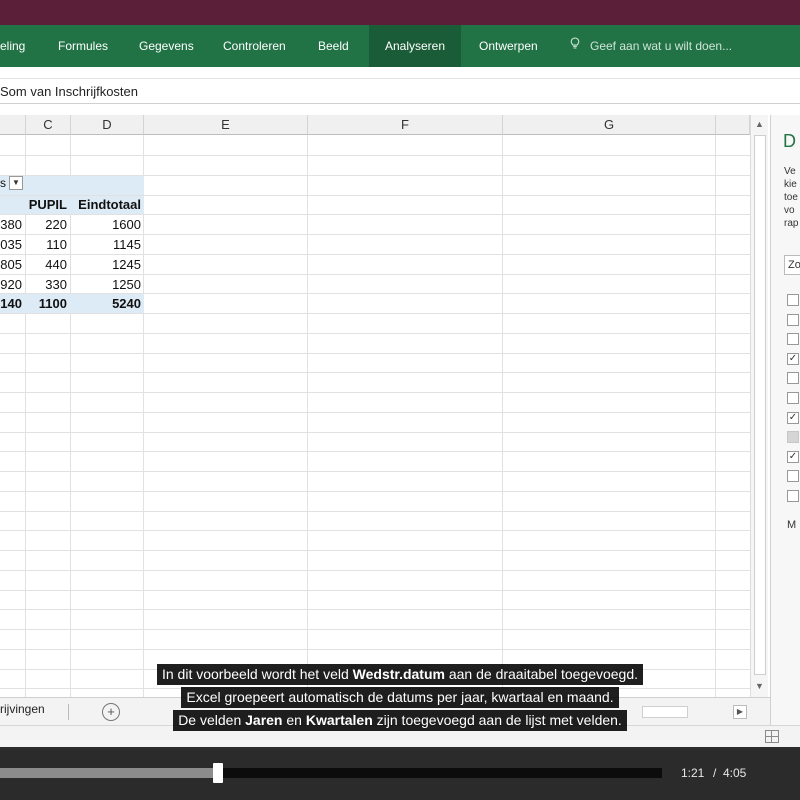 This screenshot has height=800, width=800. I want to click on pivot-cell: 1245, so click(106, 265).